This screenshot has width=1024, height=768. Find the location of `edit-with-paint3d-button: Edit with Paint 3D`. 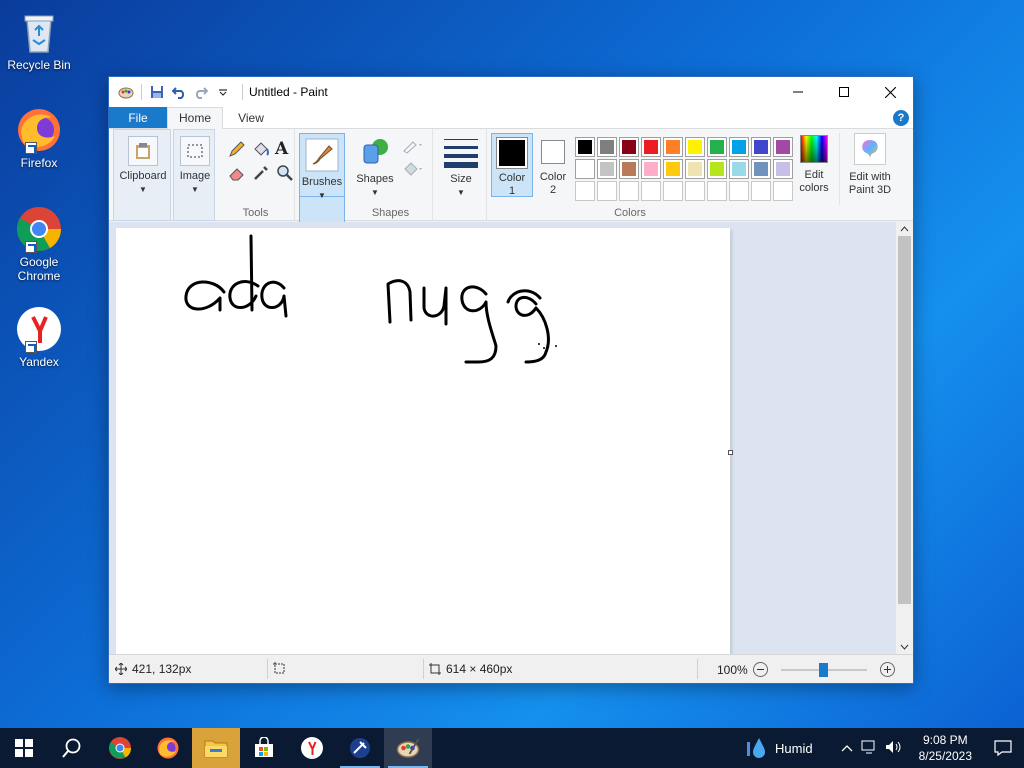

edit-with-paint3d-button: Edit with Paint 3D is located at coordinates (870, 165).